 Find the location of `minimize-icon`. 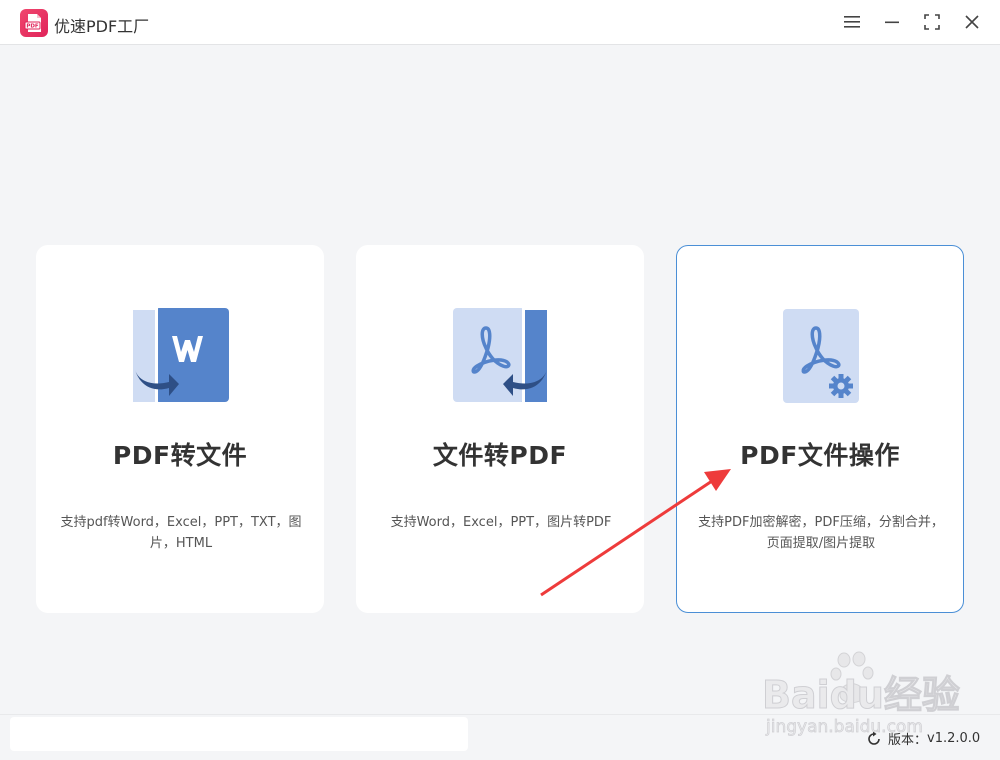

minimize-icon is located at coordinates (892, 22).